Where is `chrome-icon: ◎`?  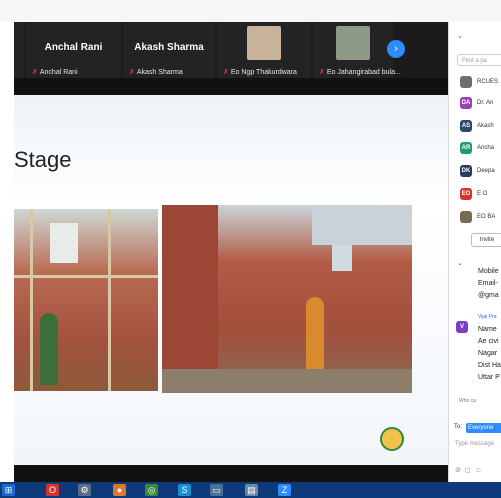 chrome-icon: ◎ is located at coordinates (151, 490).